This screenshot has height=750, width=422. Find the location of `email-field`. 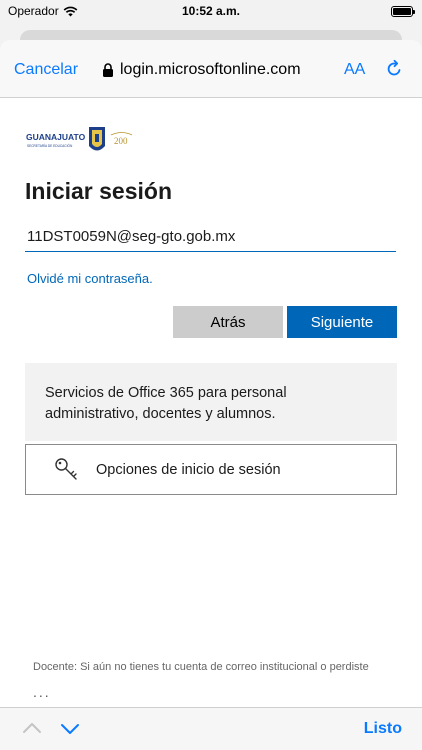

email-field is located at coordinates (210, 237).